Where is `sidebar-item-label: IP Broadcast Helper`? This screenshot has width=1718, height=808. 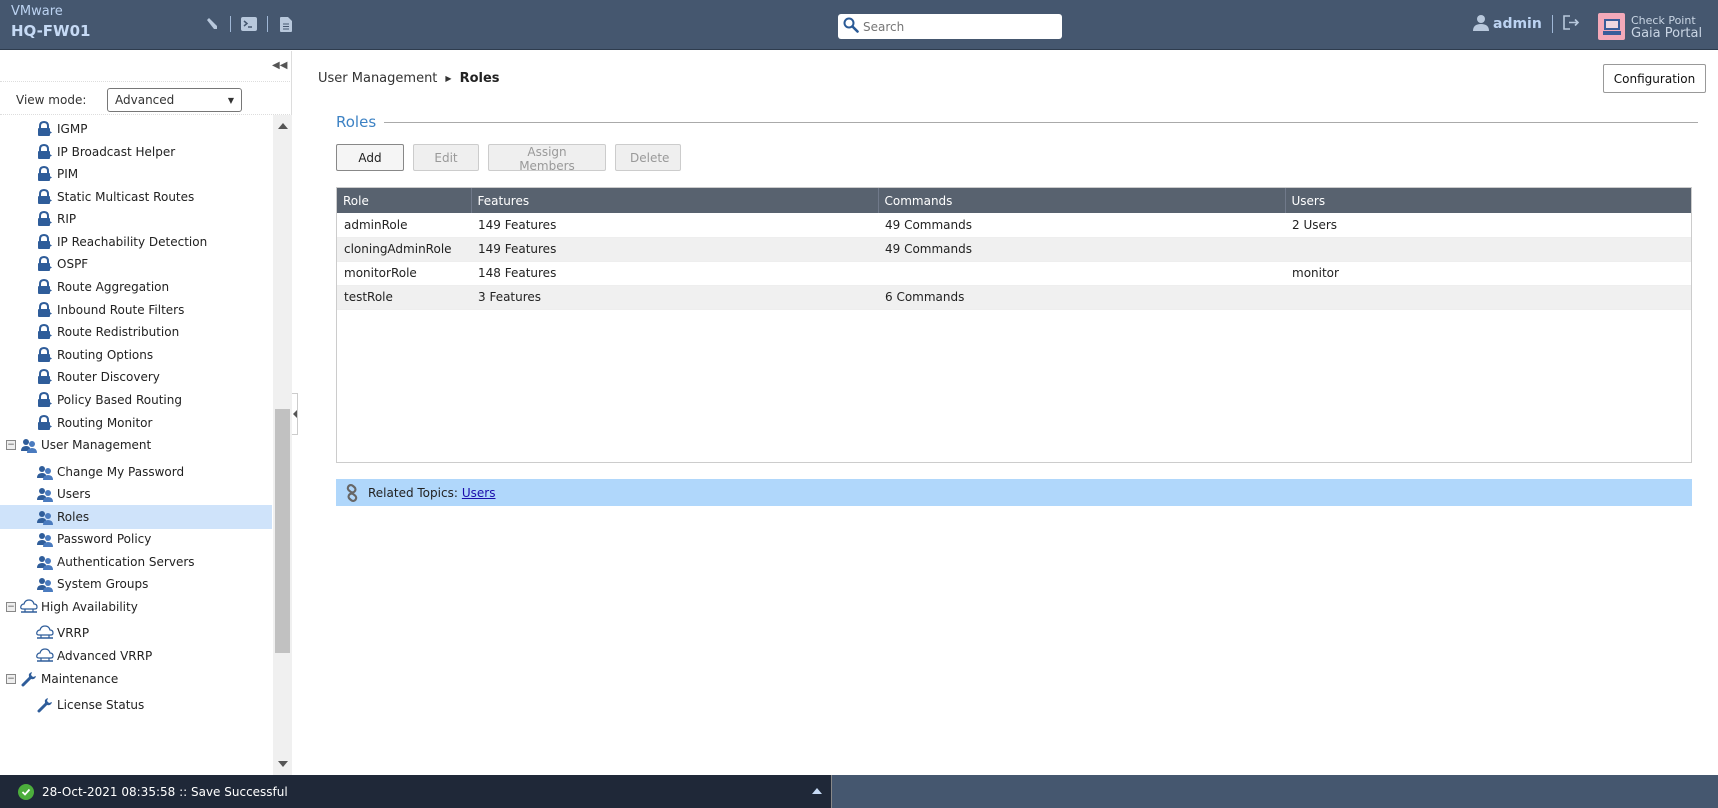
sidebar-item-label: IP Broadcast Helper is located at coordinates (116, 152).